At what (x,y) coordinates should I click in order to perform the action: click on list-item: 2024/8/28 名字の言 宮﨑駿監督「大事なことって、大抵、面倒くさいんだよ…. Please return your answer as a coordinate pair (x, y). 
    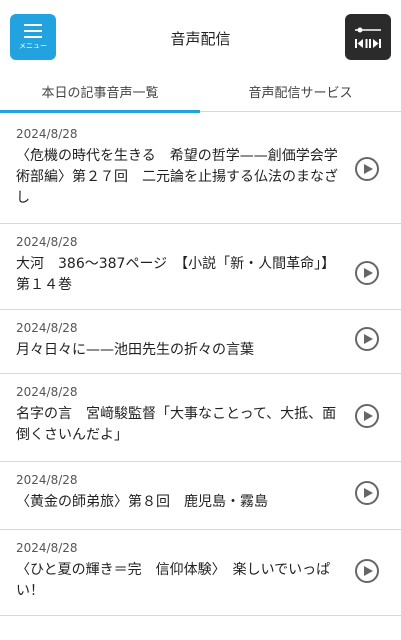
    Looking at the image, I should click on (200, 418).